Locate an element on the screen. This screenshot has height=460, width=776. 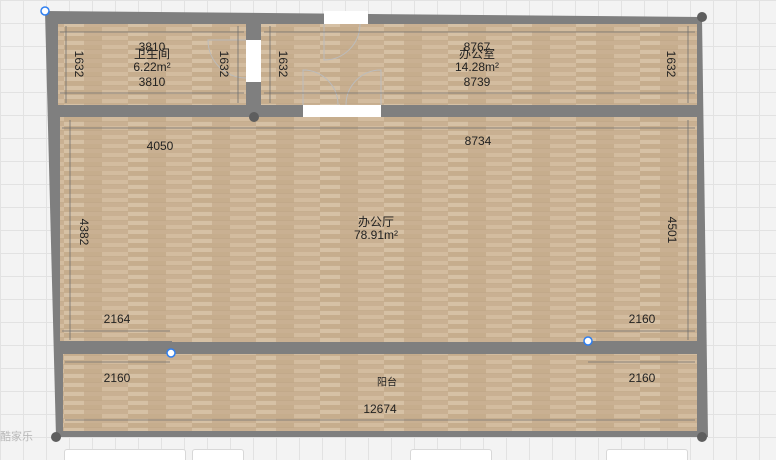
dim-hall-top-right: 8734 is located at coordinates (478, 141).